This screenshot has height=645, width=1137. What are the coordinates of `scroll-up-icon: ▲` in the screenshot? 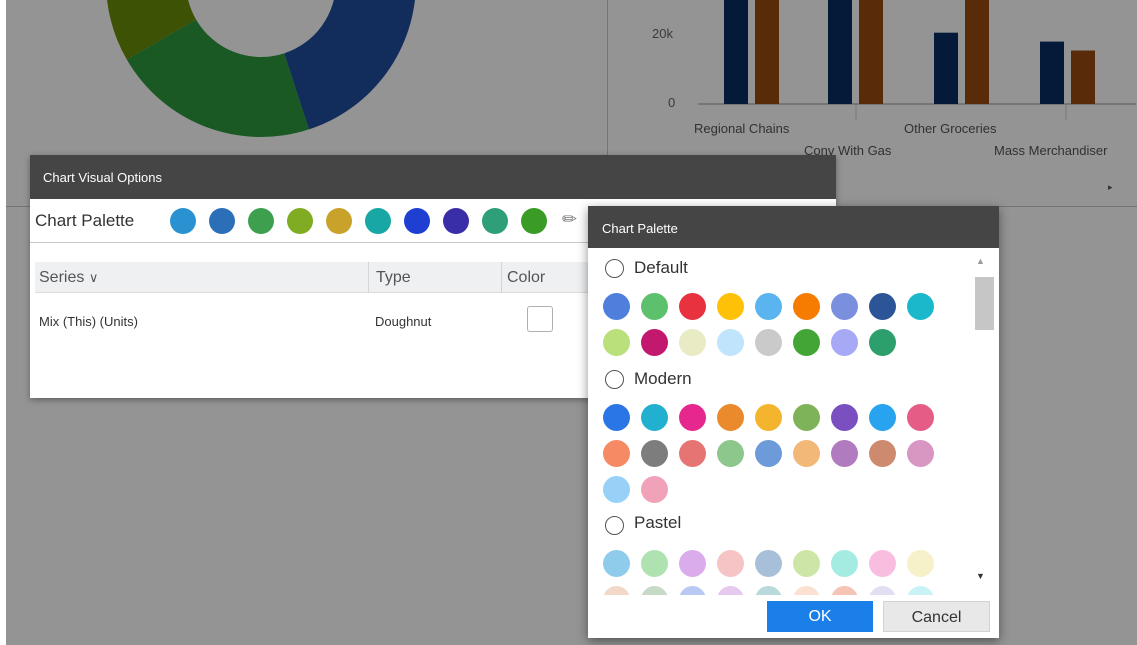 It's located at (980, 261).